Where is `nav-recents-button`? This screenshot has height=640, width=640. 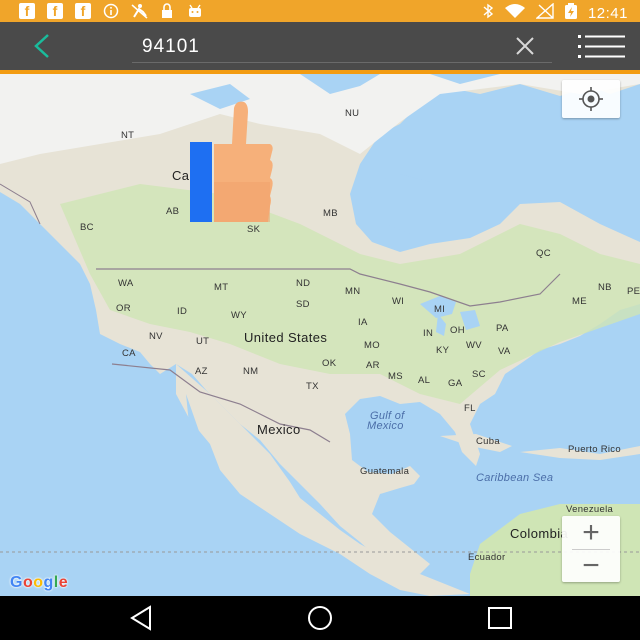
nav-recents-button is located at coordinates (500, 618).